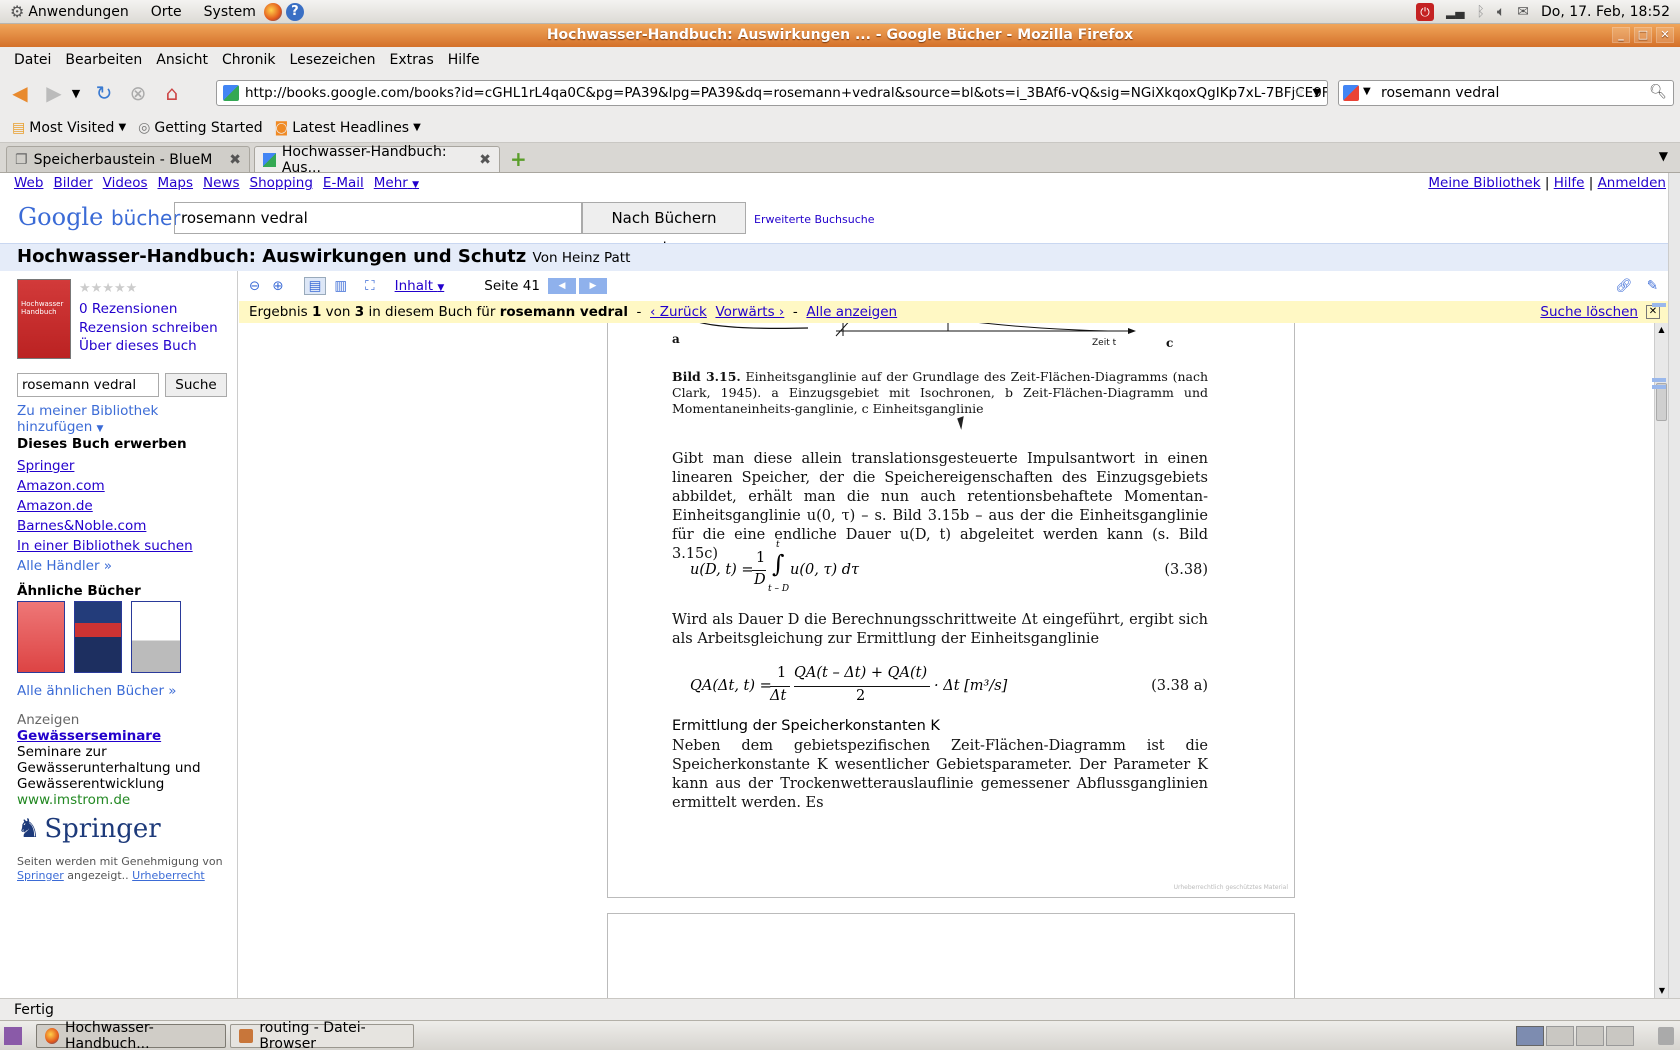 Image resolution: width=1680 pixels, height=1052 pixels. What do you see at coordinates (72, 183) in the screenshot?
I see `gnav-bilder: Bilder` at bounding box center [72, 183].